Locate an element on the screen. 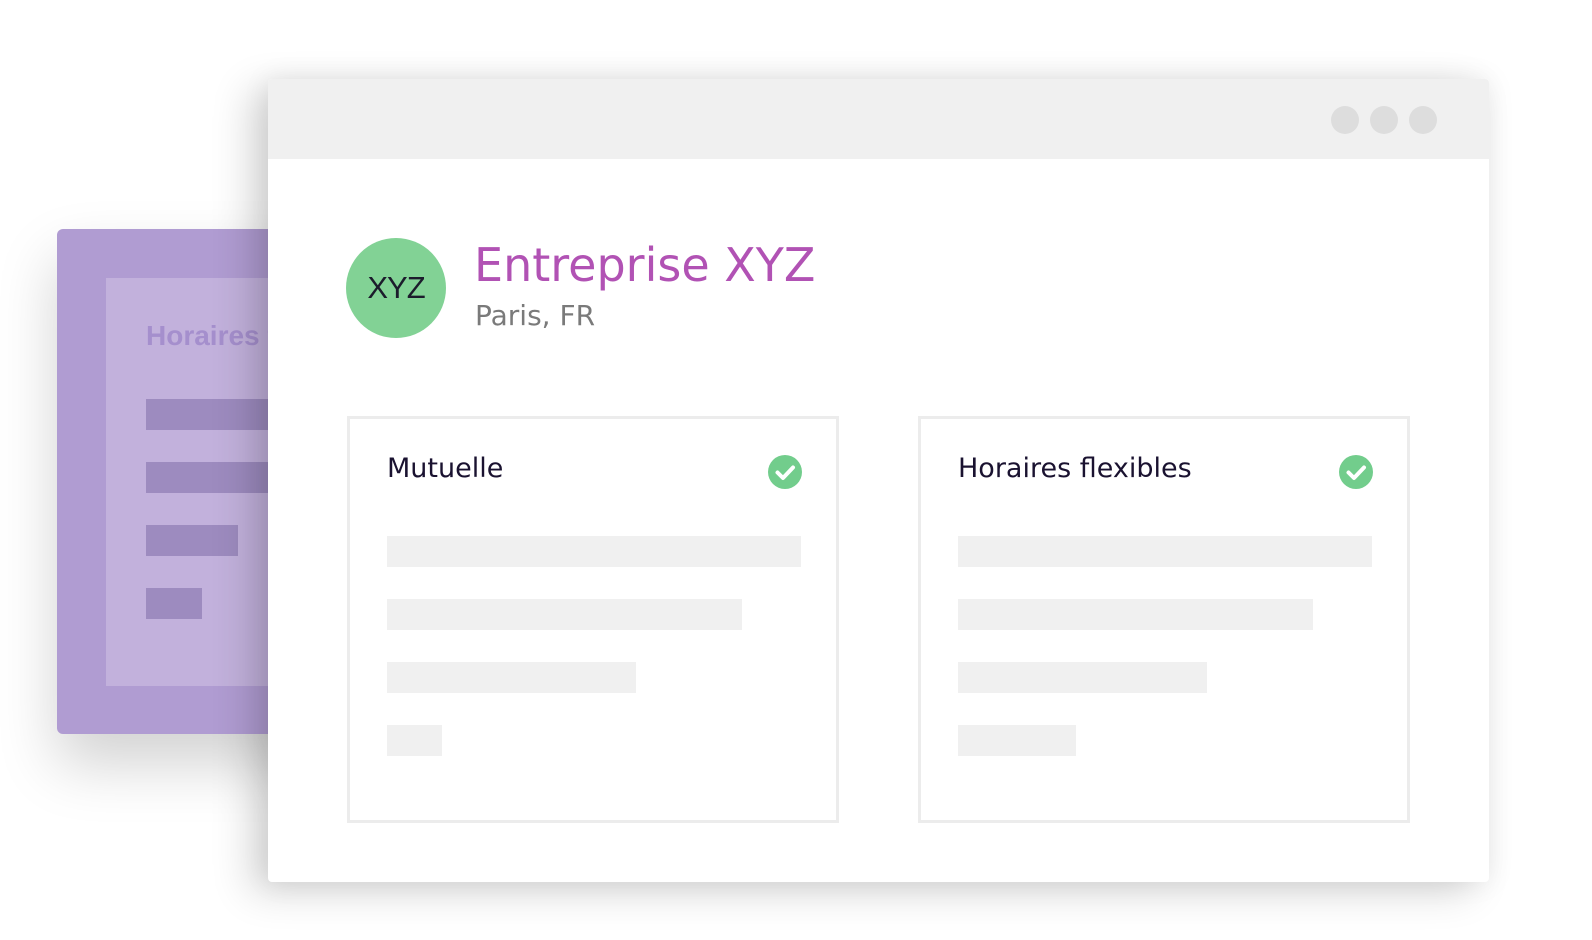 Image resolution: width=1592 pixels, height=940 pixels. company-logo: XYZ is located at coordinates (396, 288).